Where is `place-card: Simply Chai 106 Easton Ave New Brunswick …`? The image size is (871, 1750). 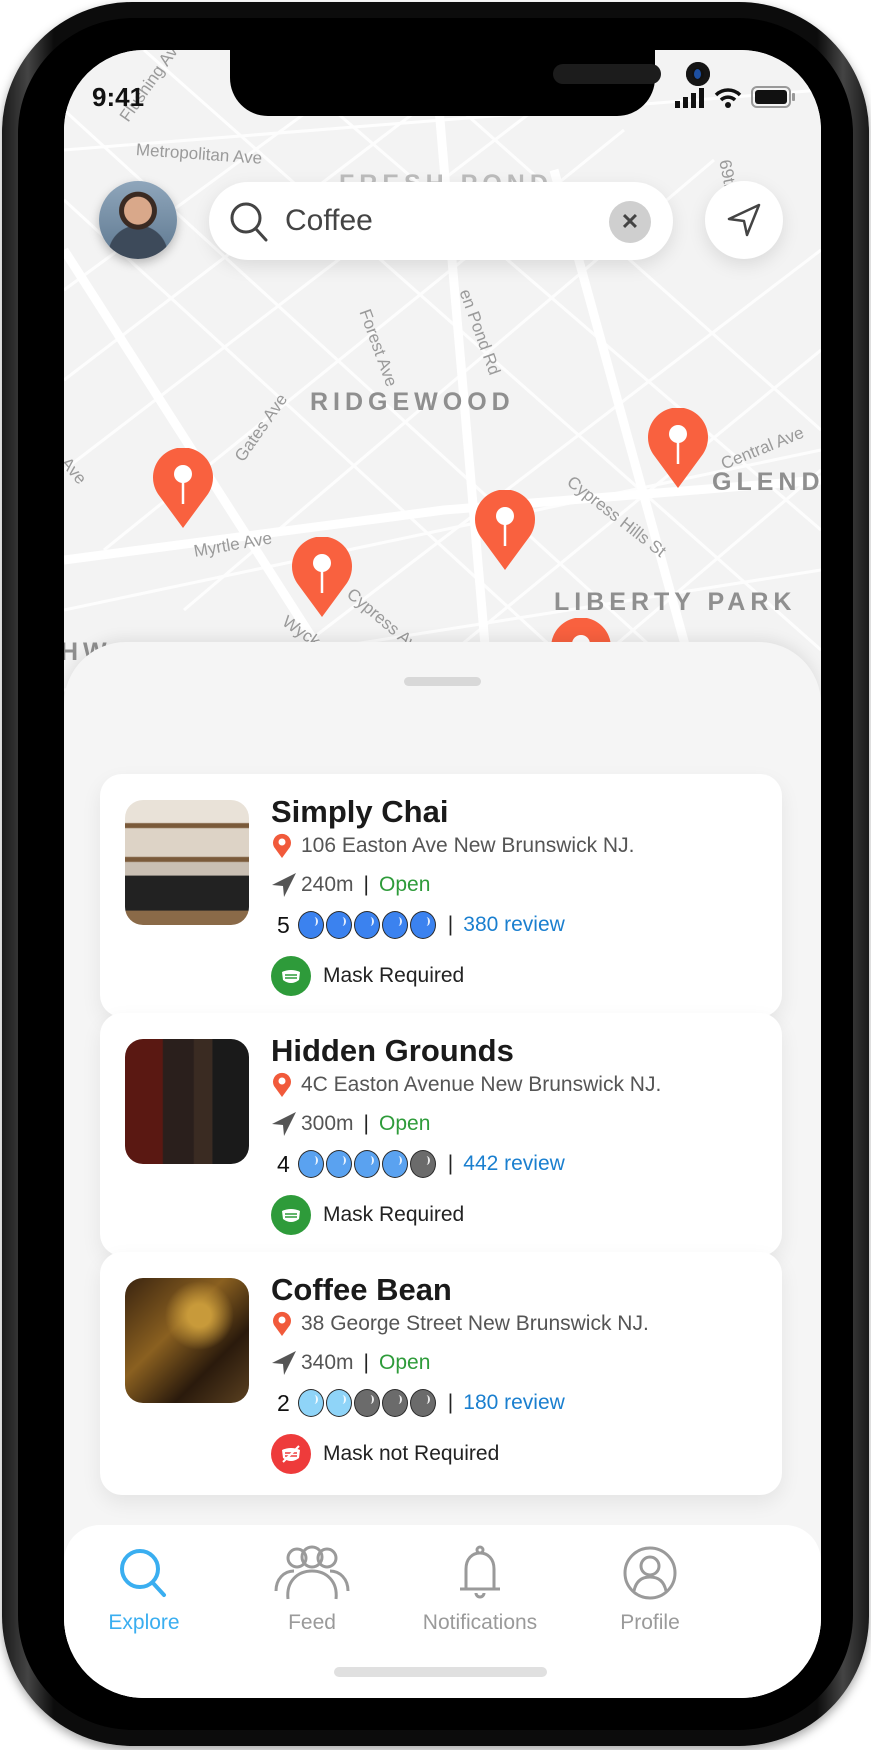
place-card: Simply Chai 106 Easton Ave New Brunswick … is located at coordinates (441, 895).